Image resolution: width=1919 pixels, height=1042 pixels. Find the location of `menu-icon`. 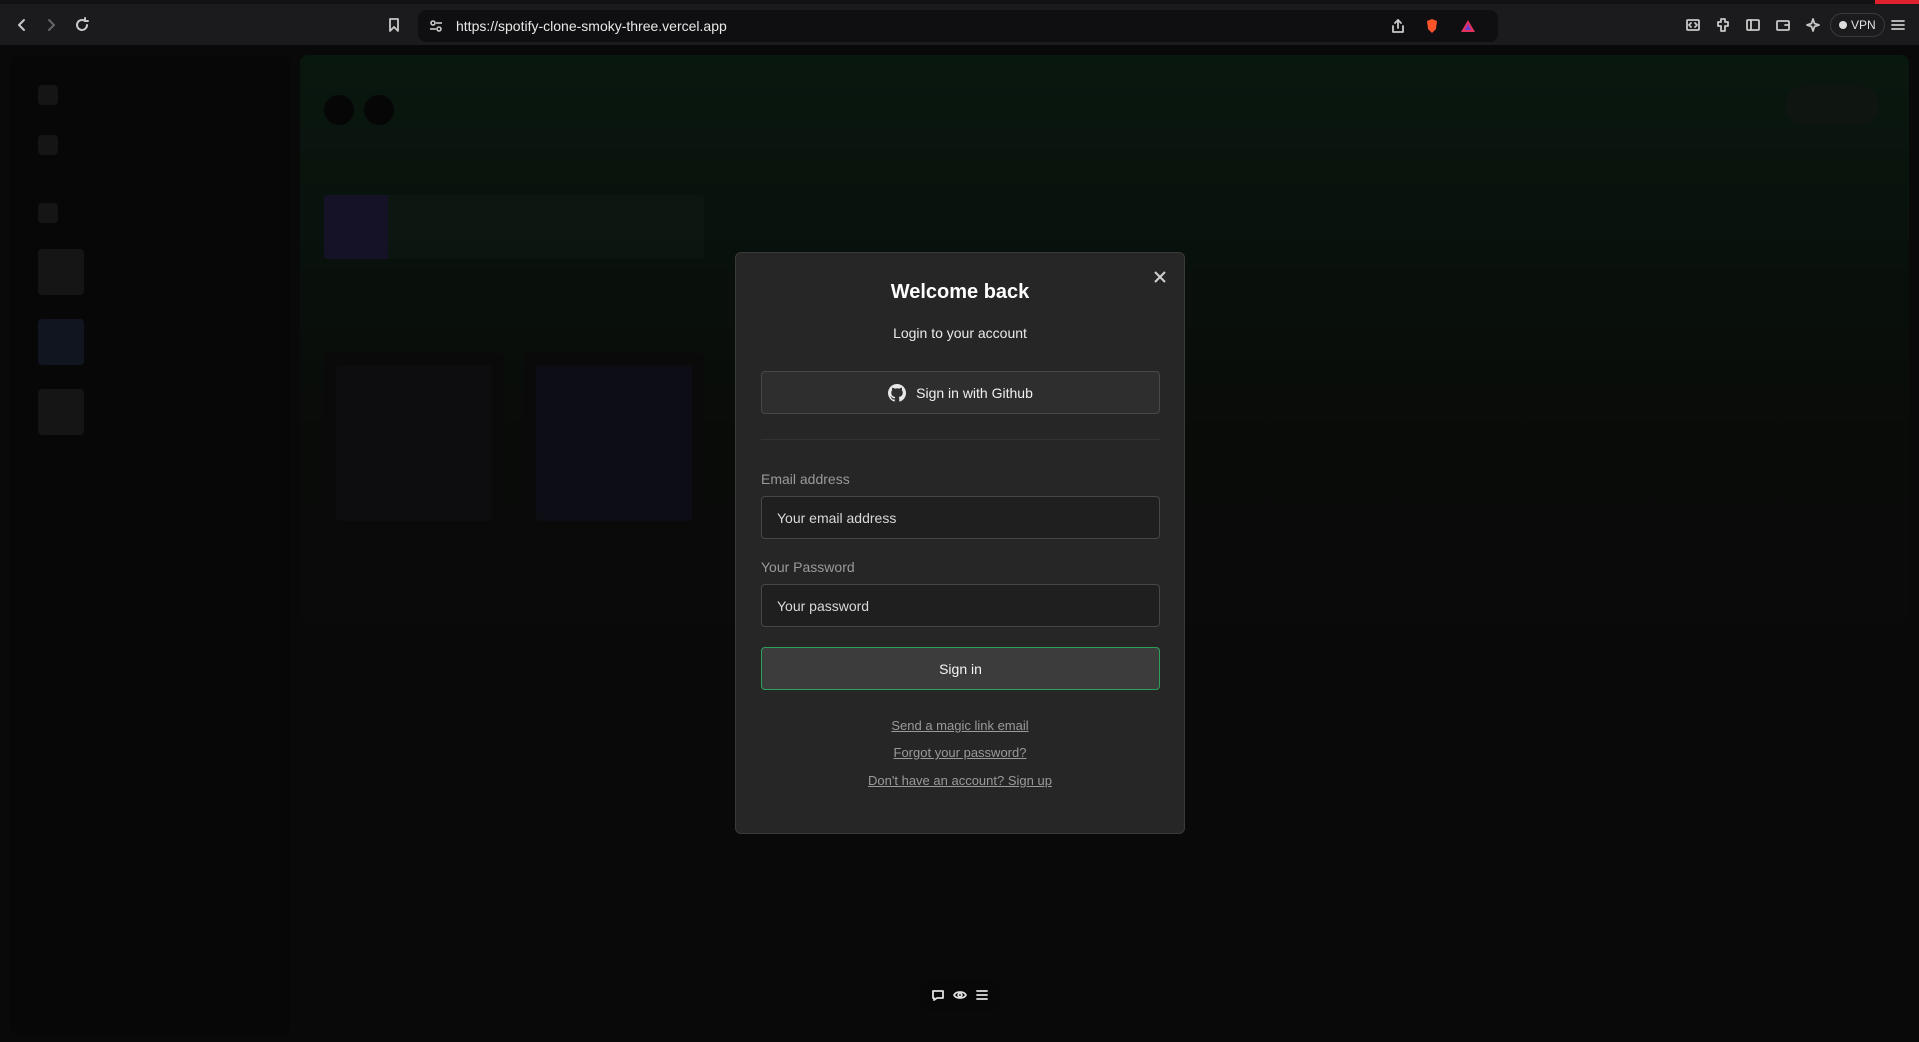

menu-icon is located at coordinates (1898, 25).